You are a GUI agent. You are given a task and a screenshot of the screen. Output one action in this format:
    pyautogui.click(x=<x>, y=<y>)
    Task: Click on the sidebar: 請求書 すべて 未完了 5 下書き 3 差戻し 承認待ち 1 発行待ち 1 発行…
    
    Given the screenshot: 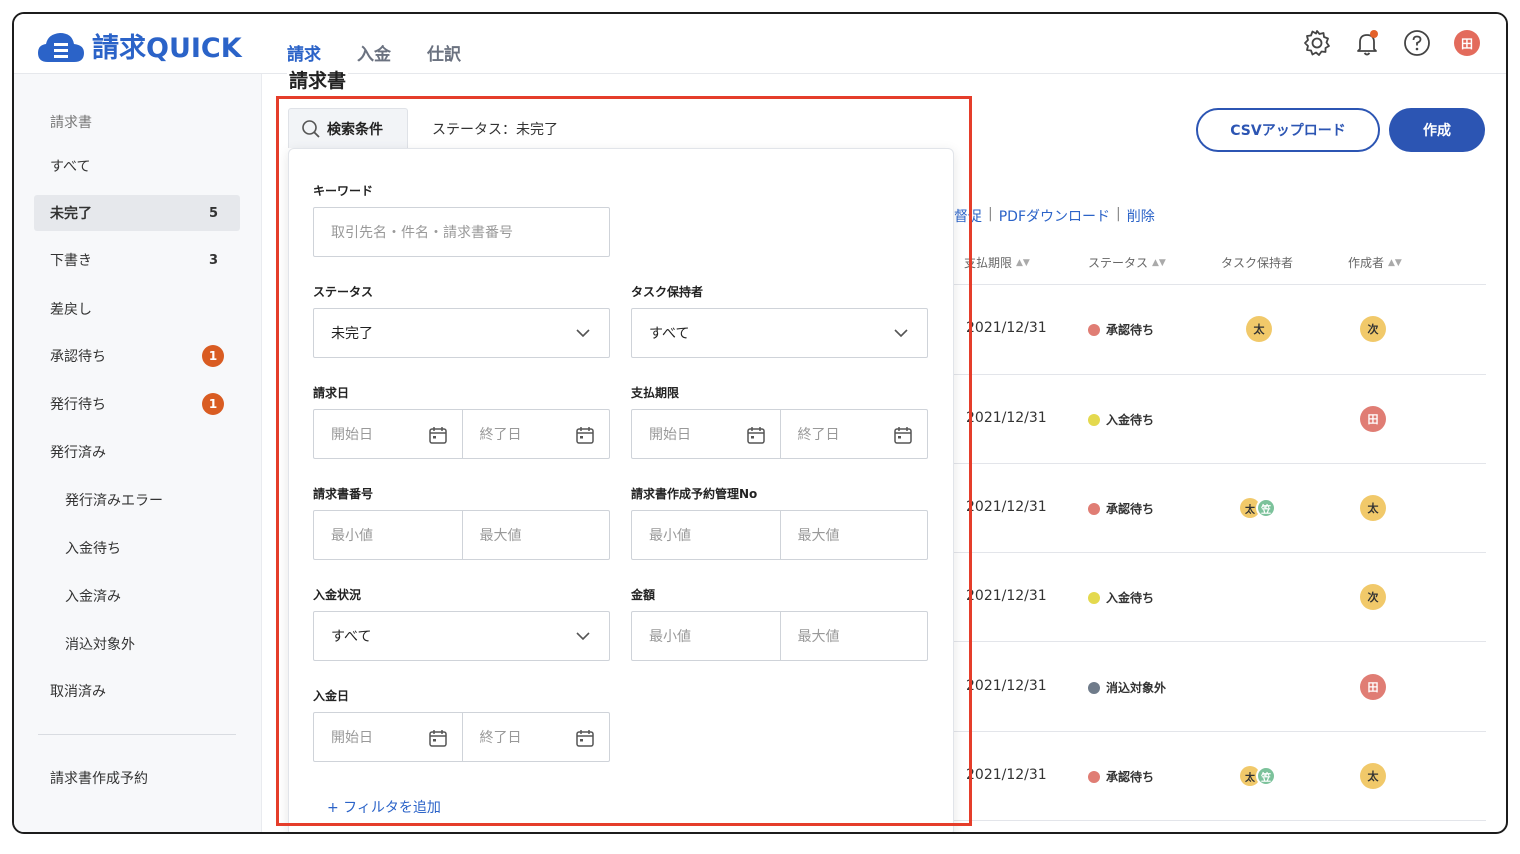 What is the action you would take?
    pyautogui.click(x=138, y=453)
    